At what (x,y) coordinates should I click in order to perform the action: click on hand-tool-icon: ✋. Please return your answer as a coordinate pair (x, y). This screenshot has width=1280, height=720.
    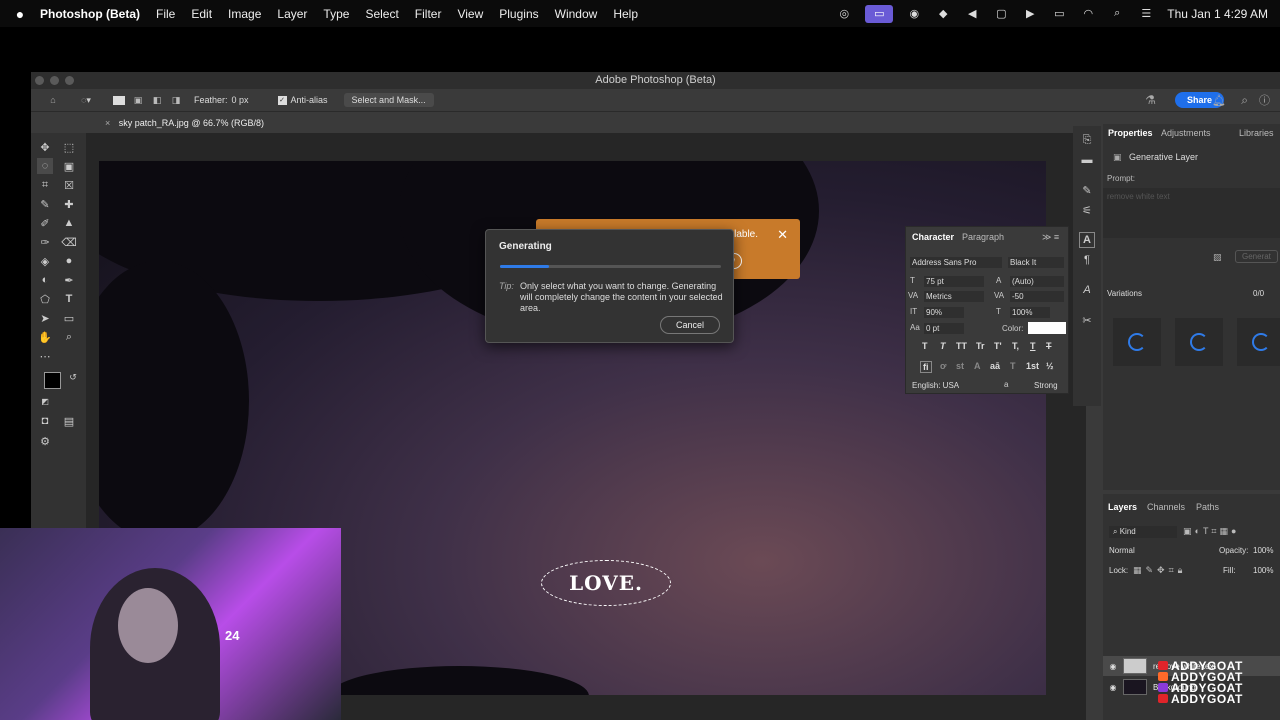
    Looking at the image, I should click on (45, 337).